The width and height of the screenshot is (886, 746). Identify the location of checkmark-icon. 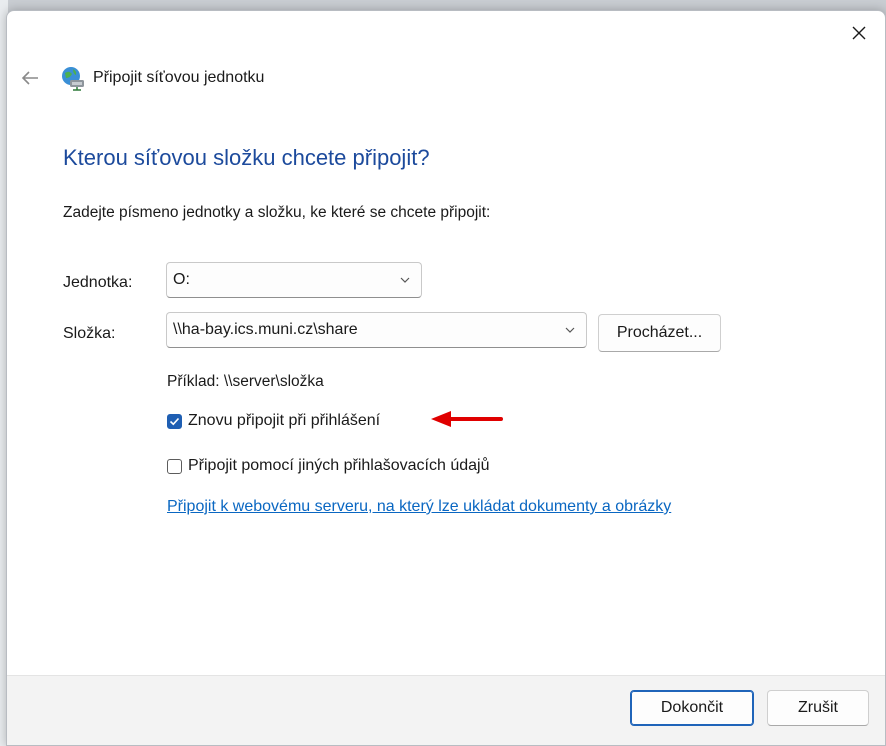
(174, 421).